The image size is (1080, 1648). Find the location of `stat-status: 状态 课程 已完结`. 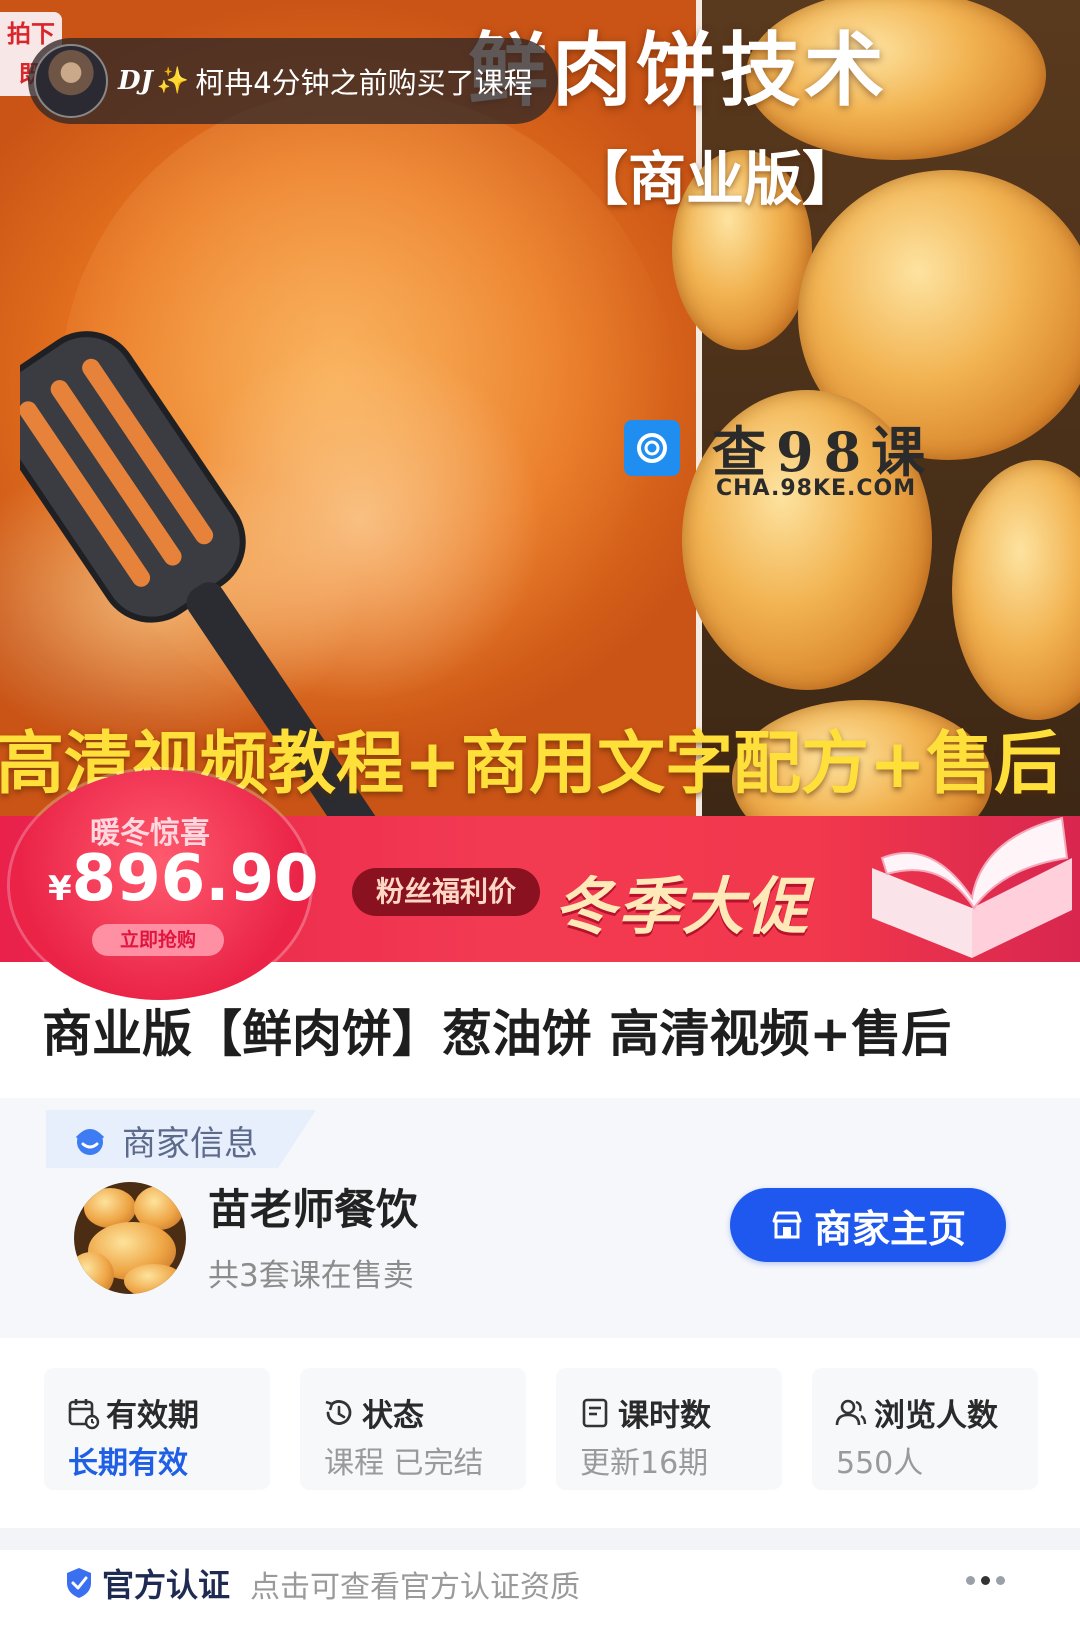

stat-status: 状态 课程 已完结 is located at coordinates (413, 1429).